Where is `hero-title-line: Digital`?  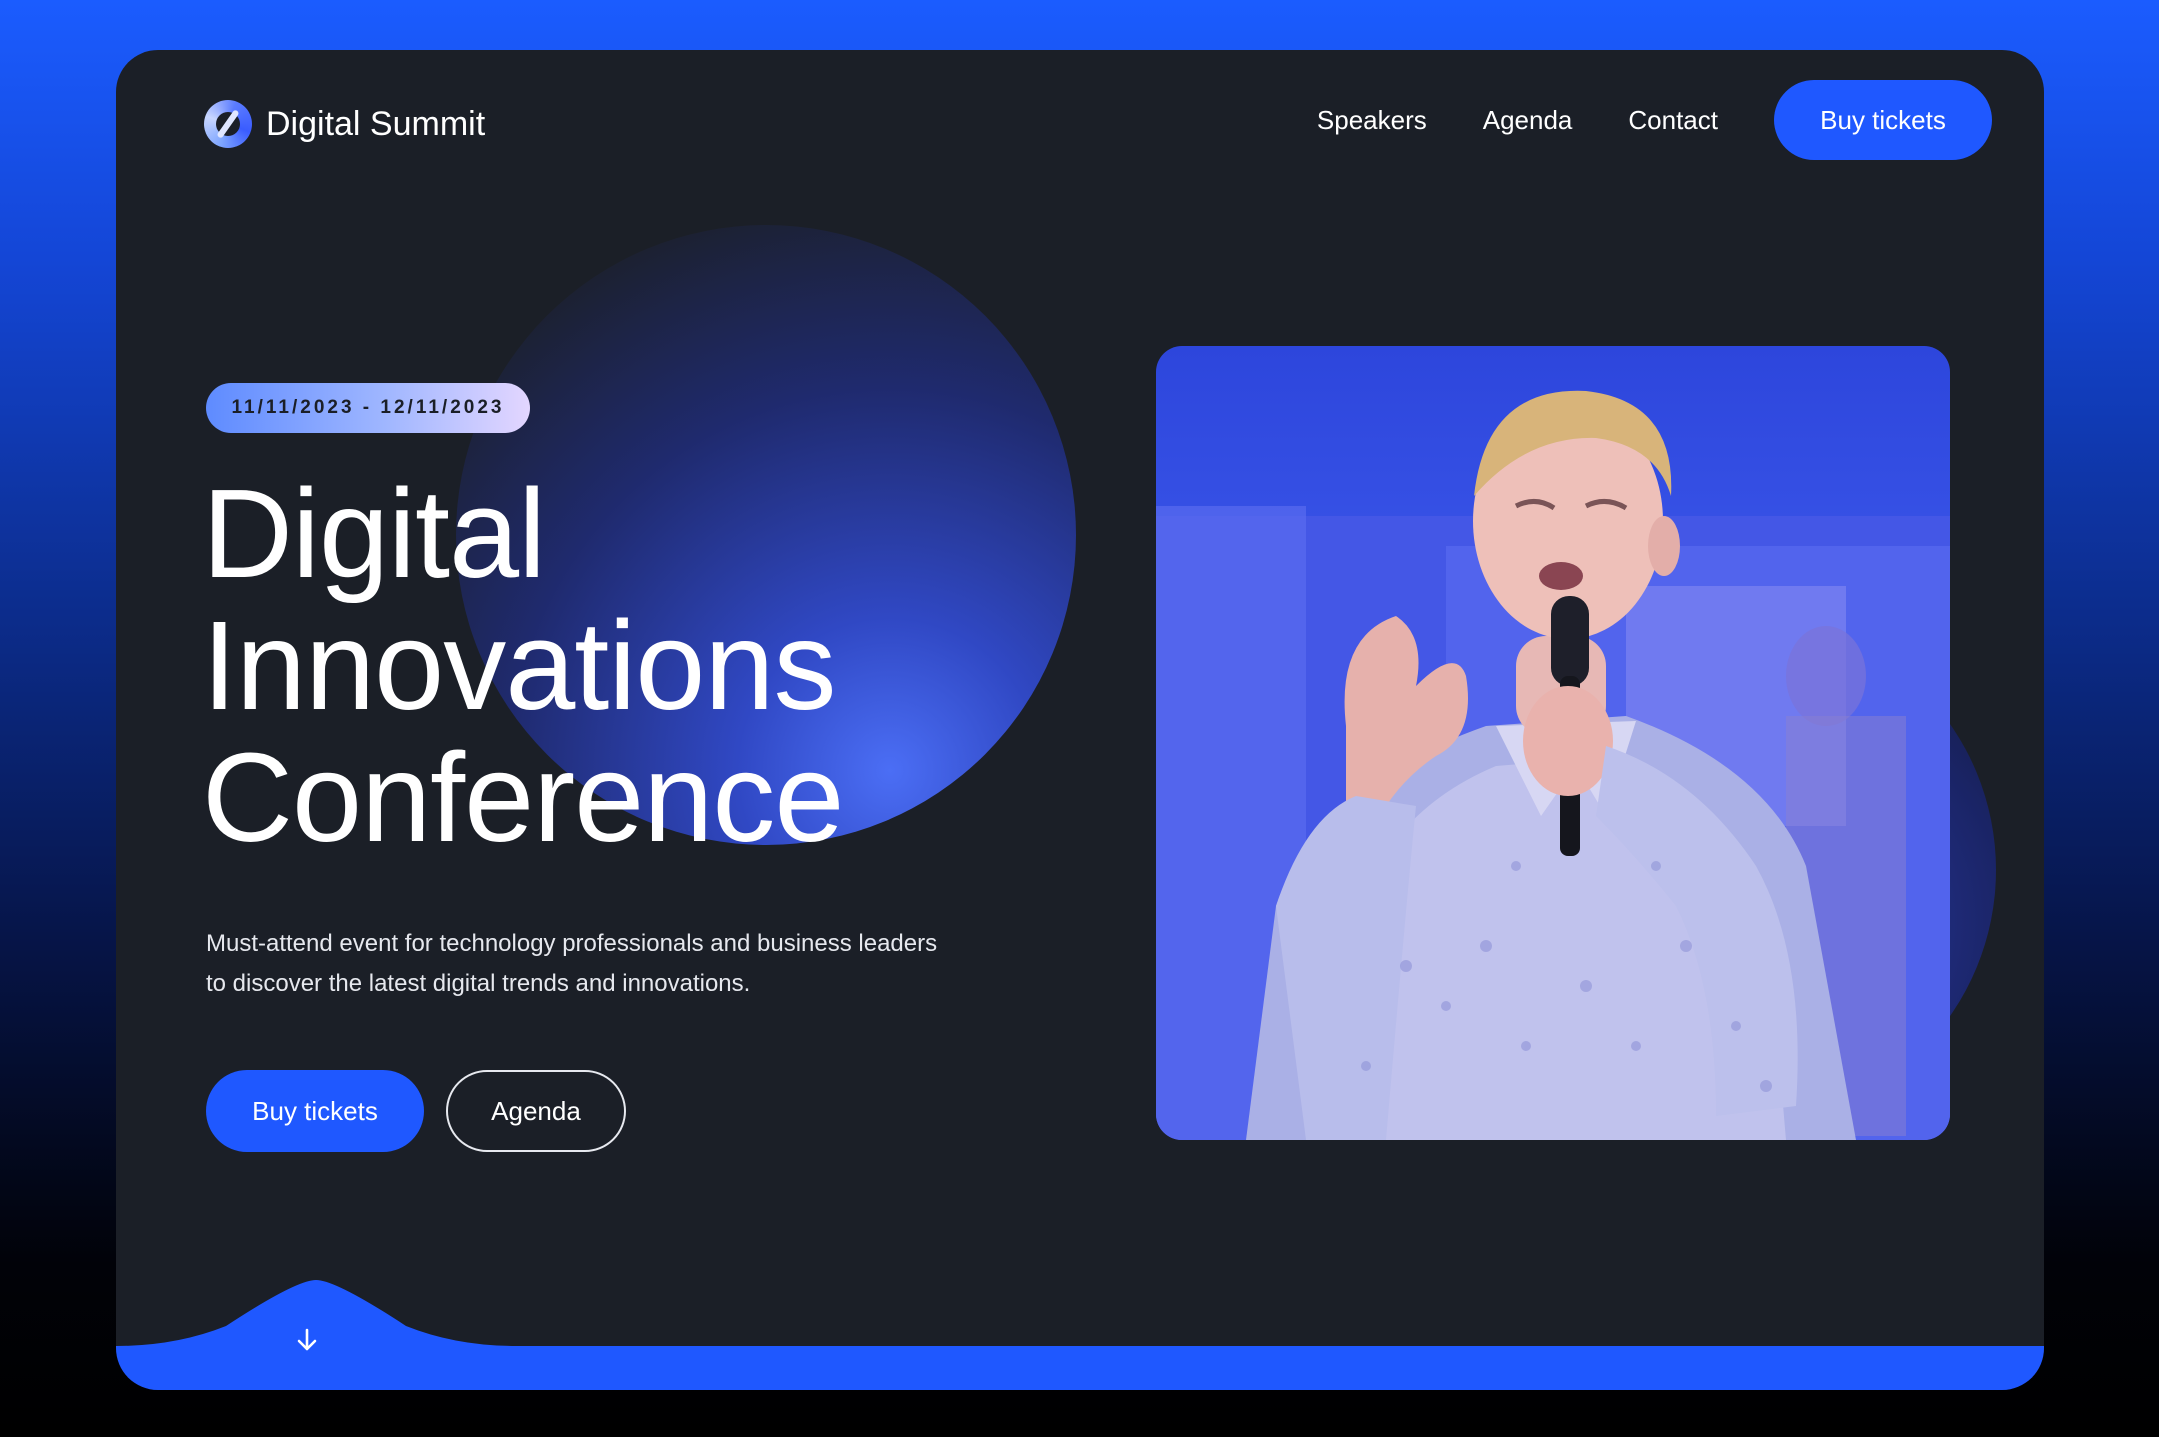 hero-title-line: Digital is located at coordinates (374, 533).